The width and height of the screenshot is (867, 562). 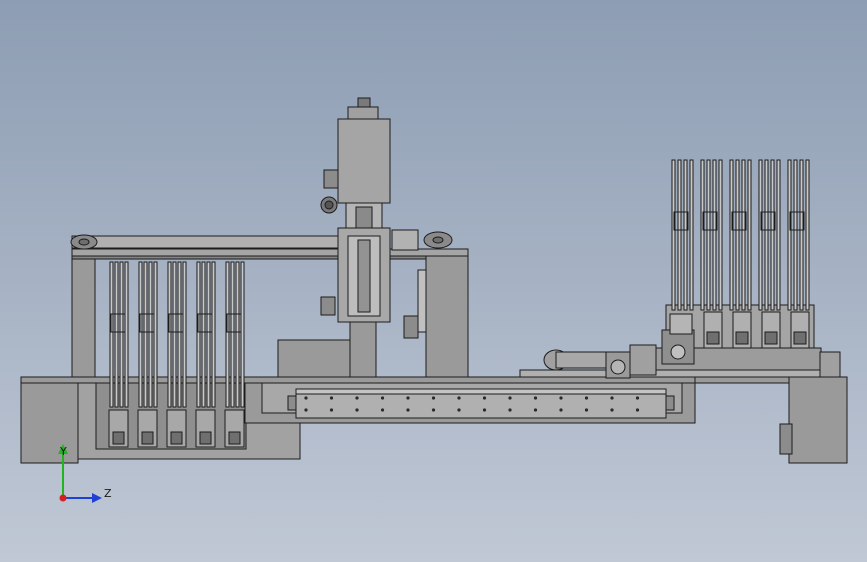 I want to click on left-column, so click(x=83, y=316).